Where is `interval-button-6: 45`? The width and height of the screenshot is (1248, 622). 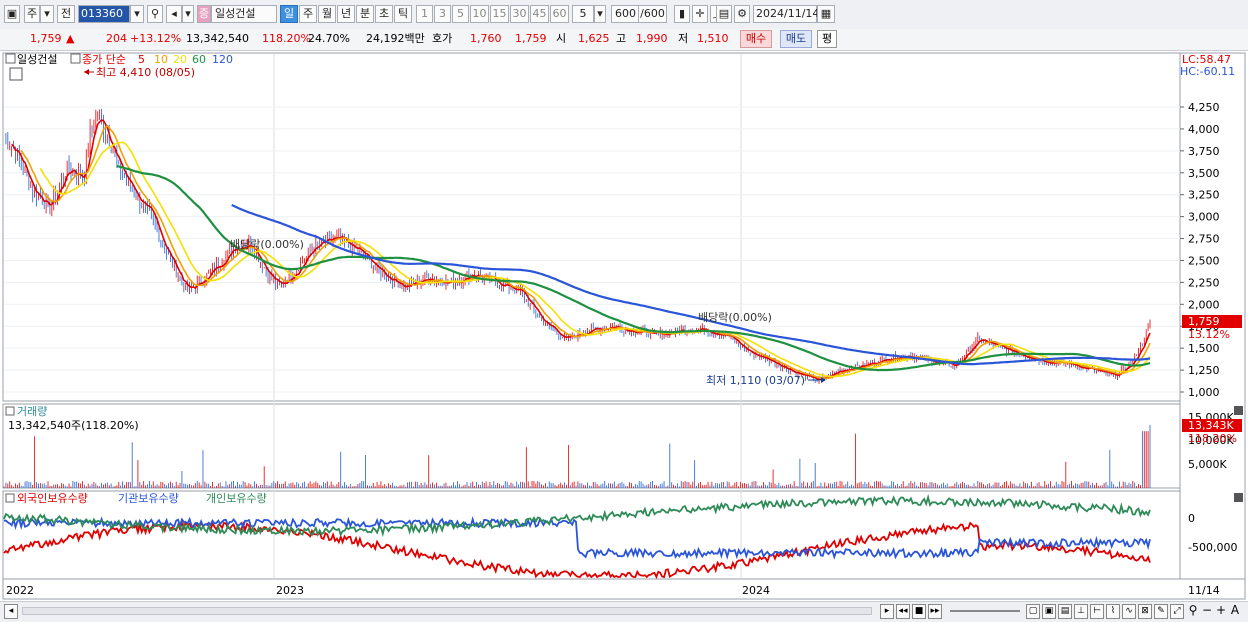 interval-button-6: 45 is located at coordinates (539, 14).